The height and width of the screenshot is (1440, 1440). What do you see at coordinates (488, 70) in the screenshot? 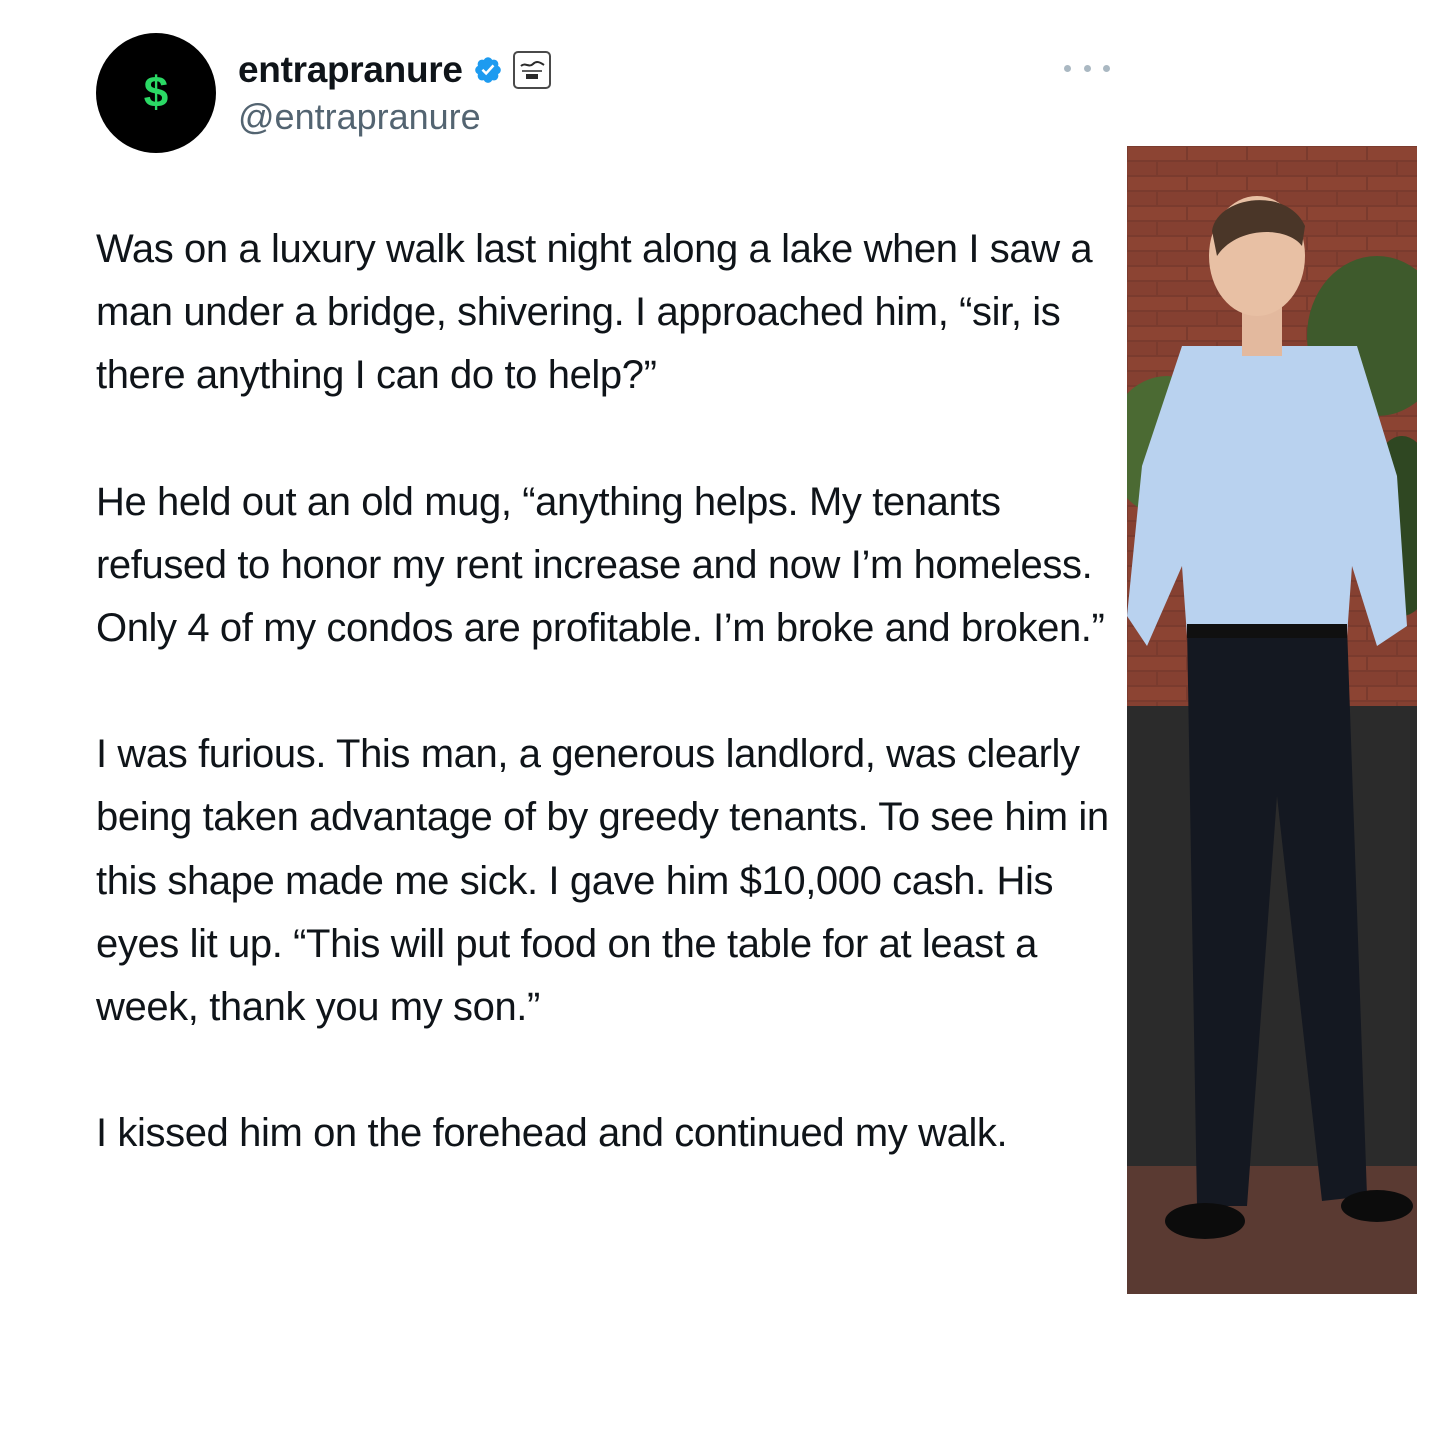
I see `verified-badge-icon` at bounding box center [488, 70].